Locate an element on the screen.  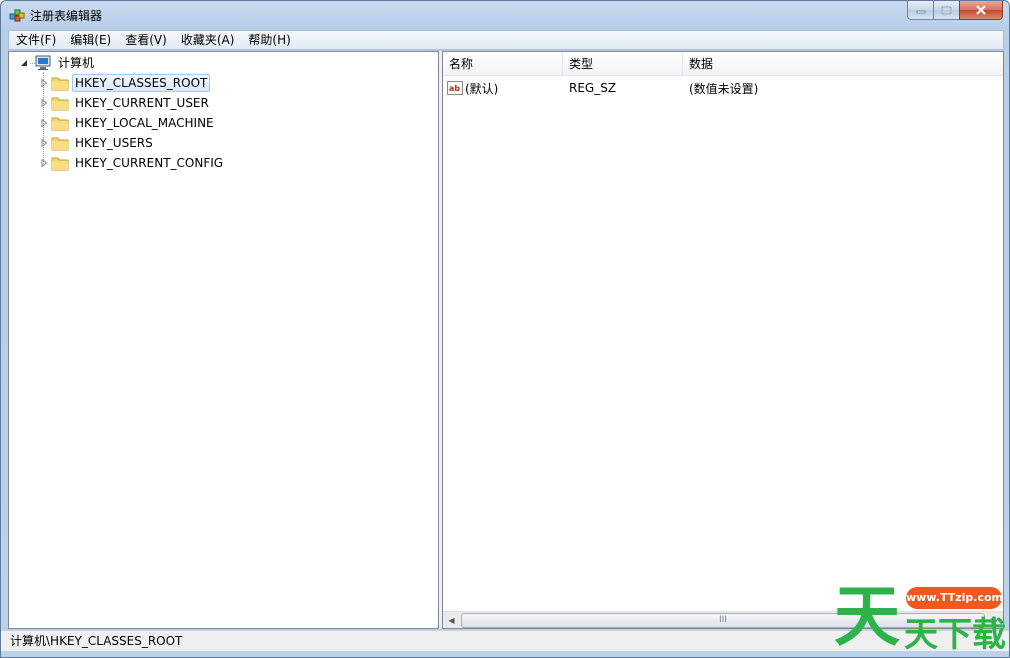
close-icon is located at coordinates (981, 10).